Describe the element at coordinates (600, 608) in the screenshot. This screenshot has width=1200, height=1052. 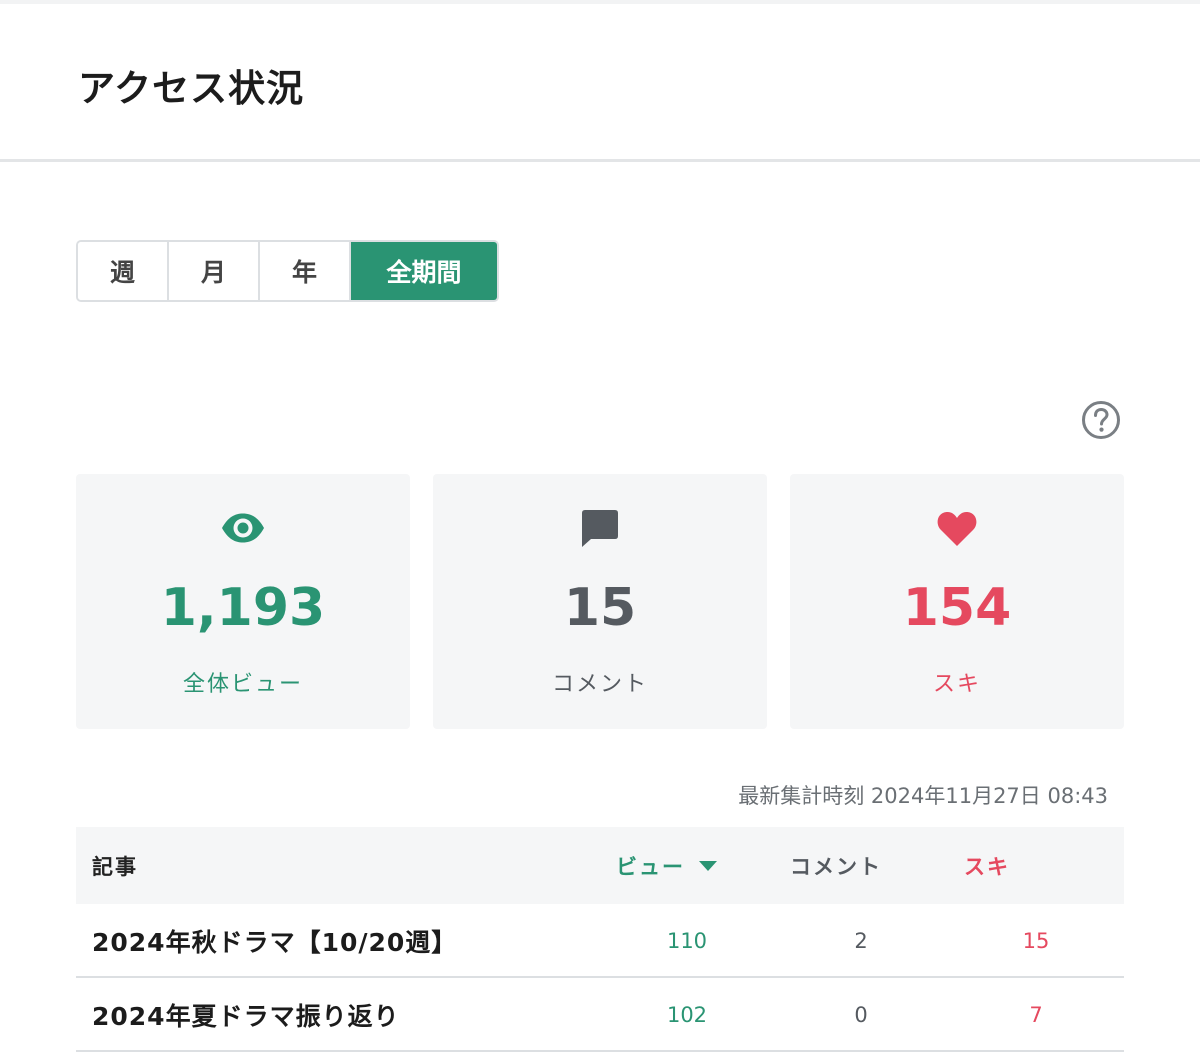
I see `comments-count: 15` at that location.